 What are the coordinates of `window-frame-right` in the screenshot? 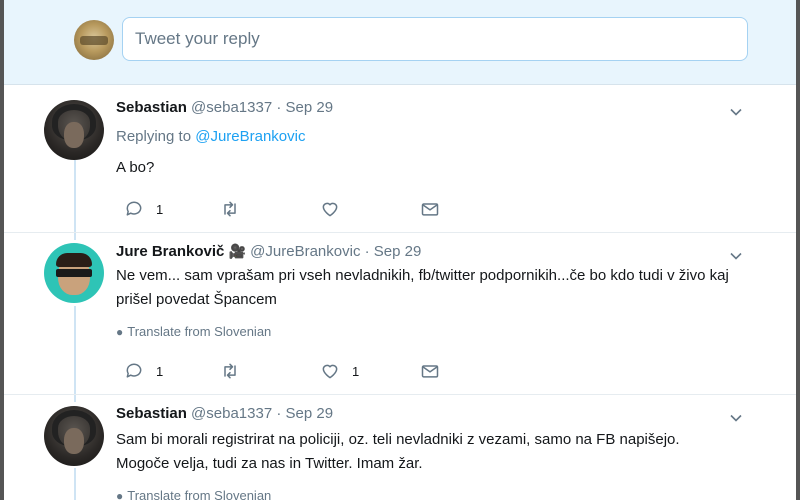 It's located at (798, 250).